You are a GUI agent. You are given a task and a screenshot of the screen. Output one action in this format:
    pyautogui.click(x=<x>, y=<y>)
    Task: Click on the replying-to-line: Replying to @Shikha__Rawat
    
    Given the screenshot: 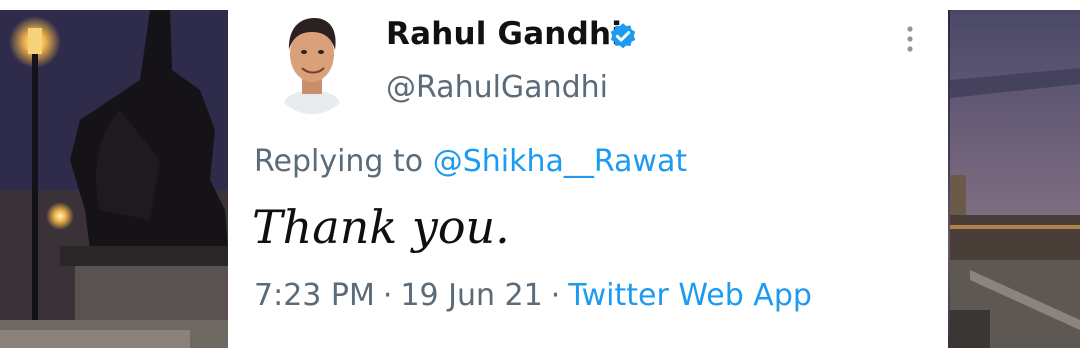 What is the action you would take?
    pyautogui.click(x=470, y=161)
    